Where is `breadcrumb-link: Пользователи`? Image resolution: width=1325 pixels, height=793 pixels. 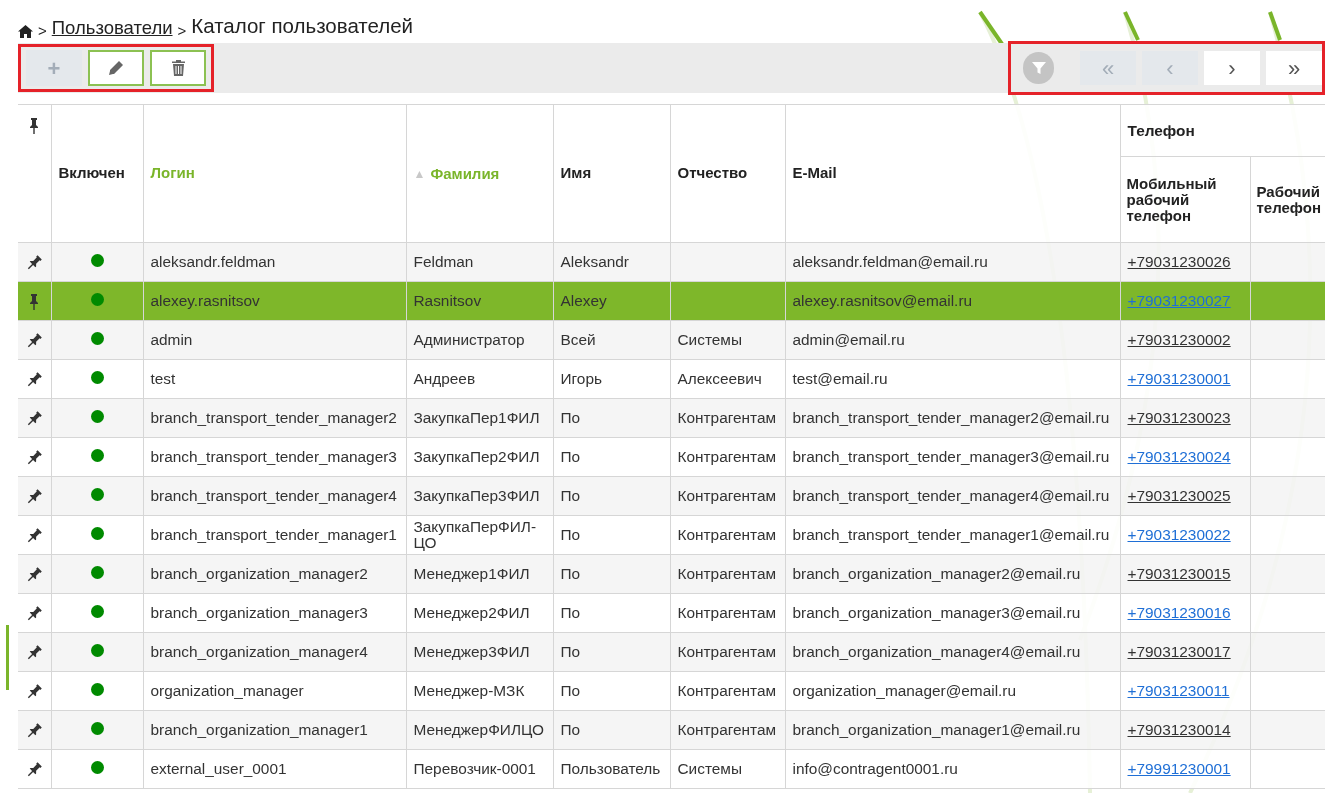 breadcrumb-link: Пользователи is located at coordinates (112, 28).